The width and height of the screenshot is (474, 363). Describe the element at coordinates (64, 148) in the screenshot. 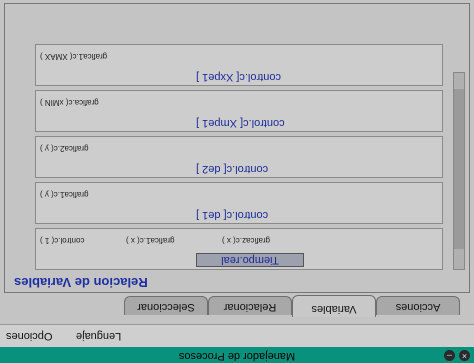

I see `graph-variable-label: grafica2.c( y )` at that location.